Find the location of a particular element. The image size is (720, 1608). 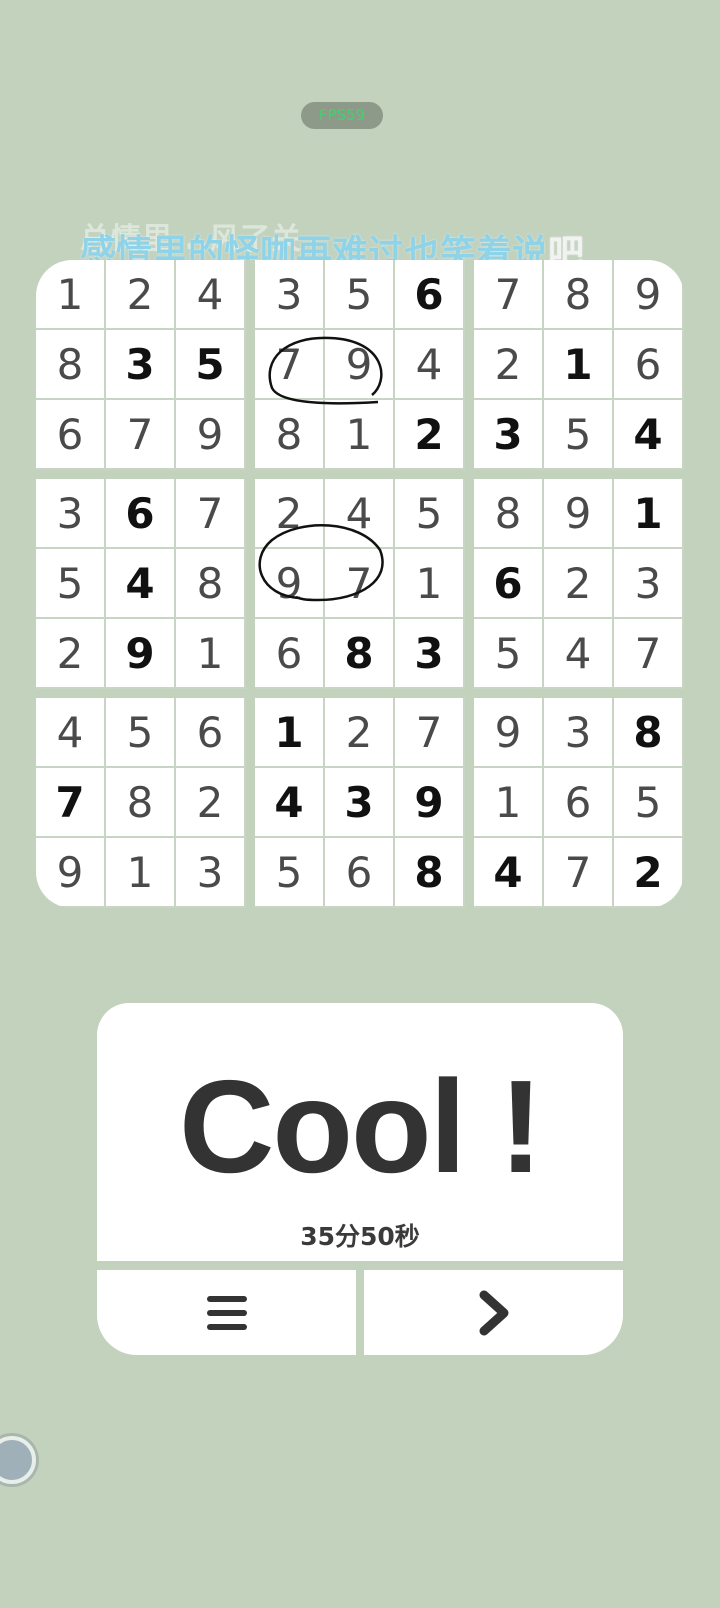

elapsed-time: 35分50秒 is located at coordinates (360, 1236).